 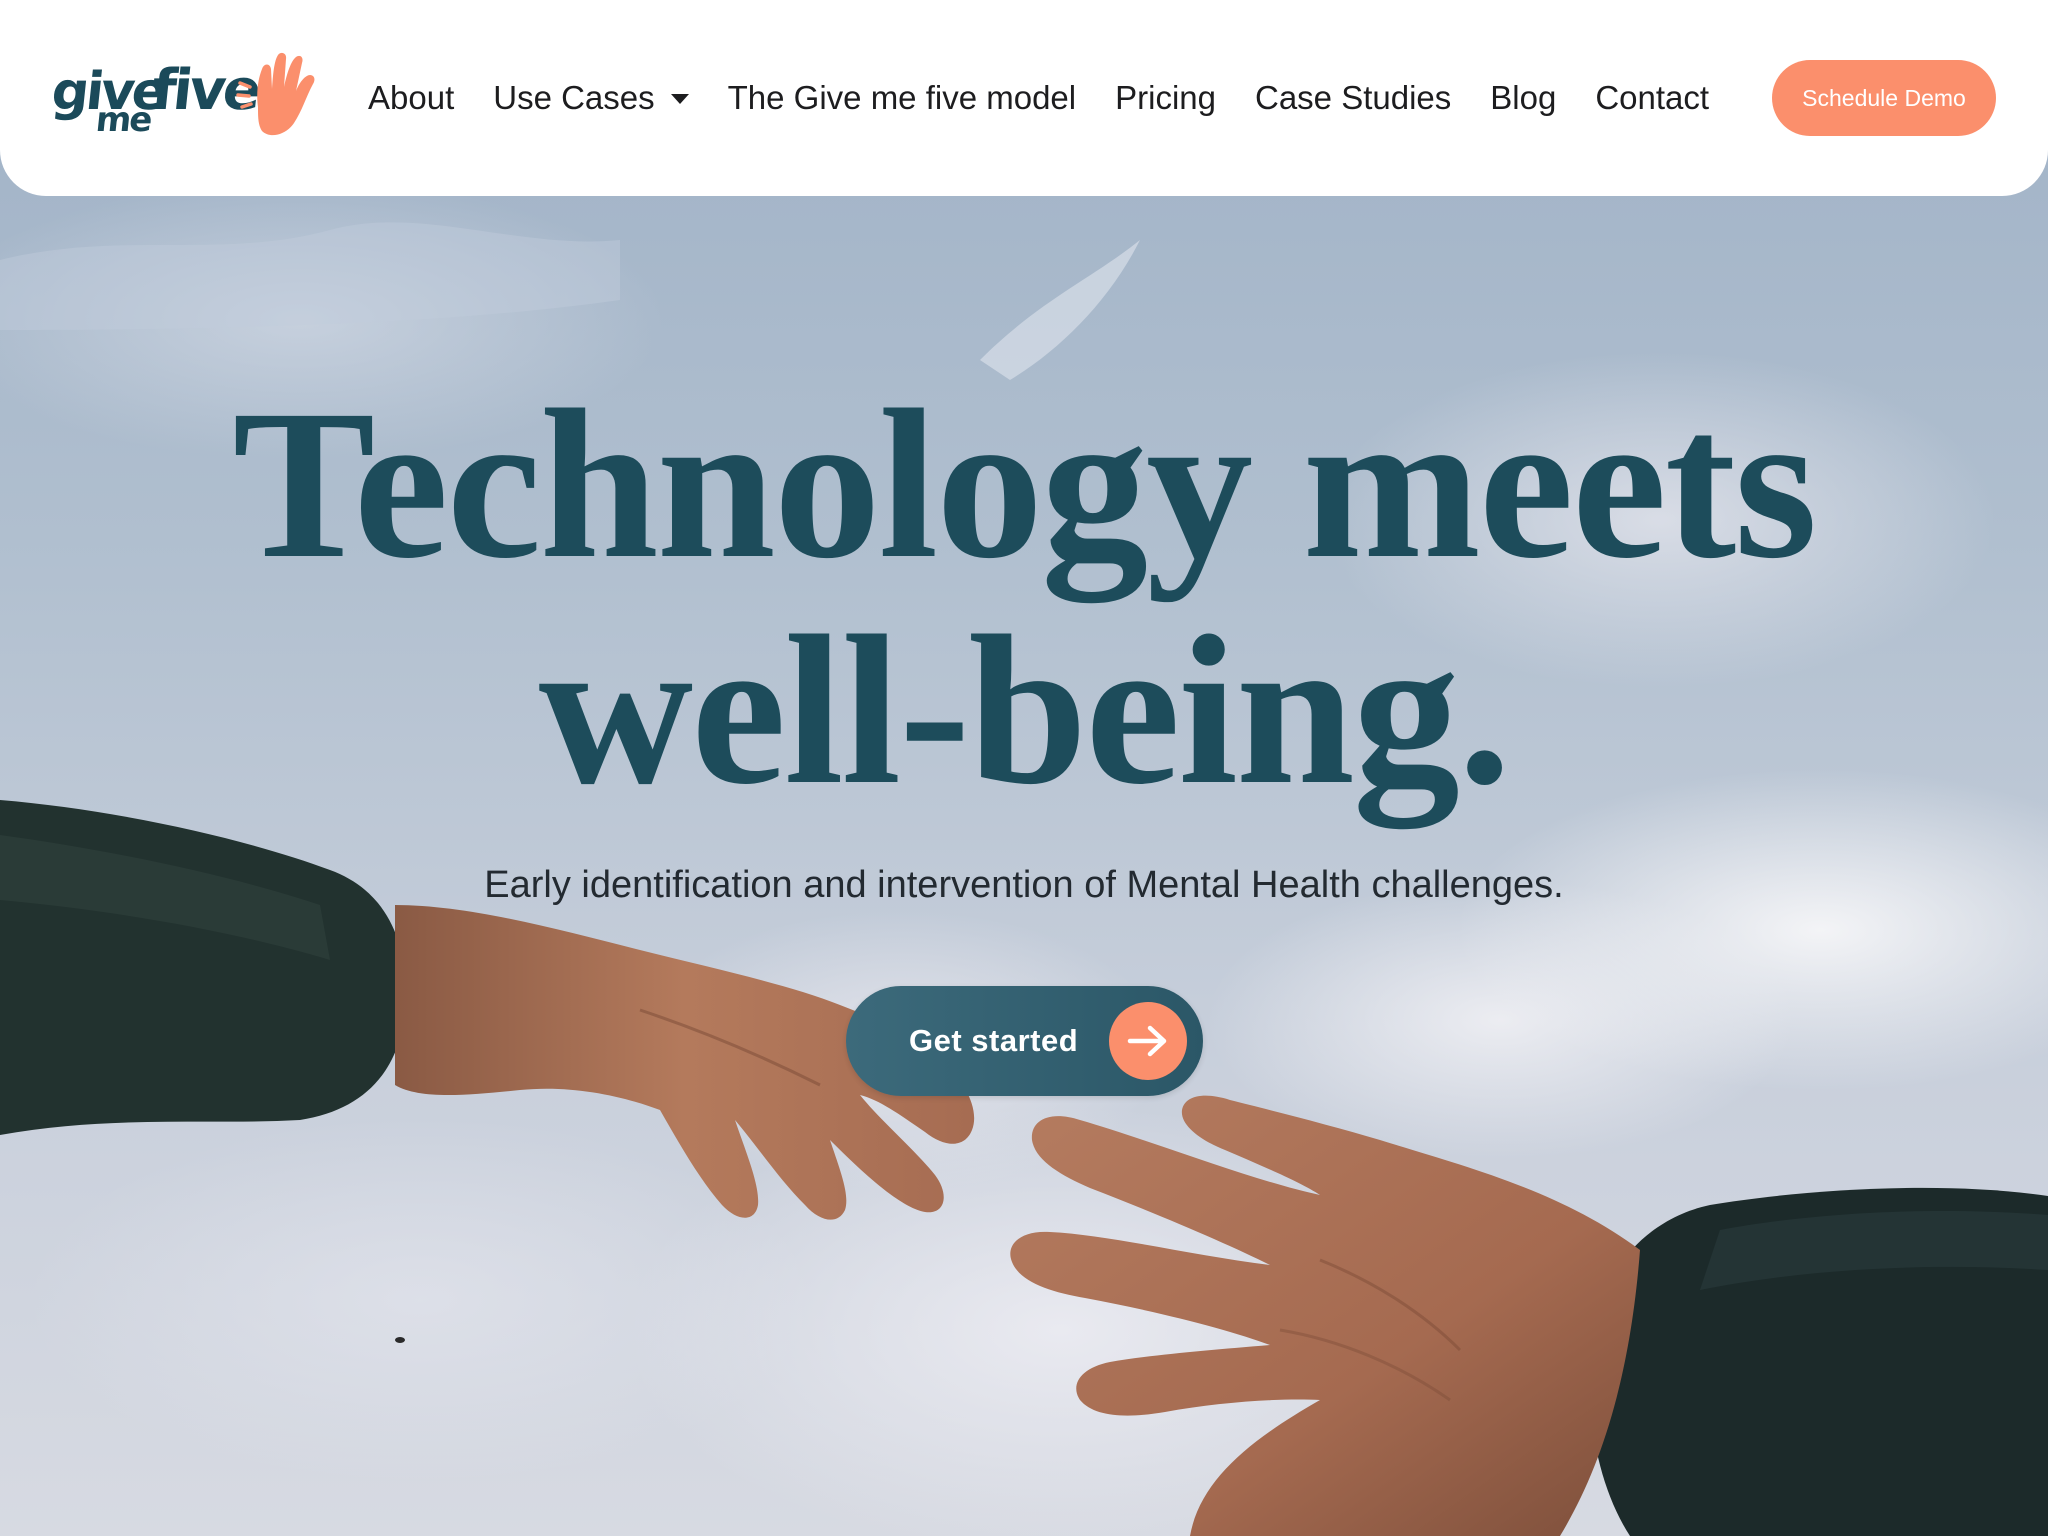 I want to click on nav-link-label: The Give me five model, so click(x=902, y=97).